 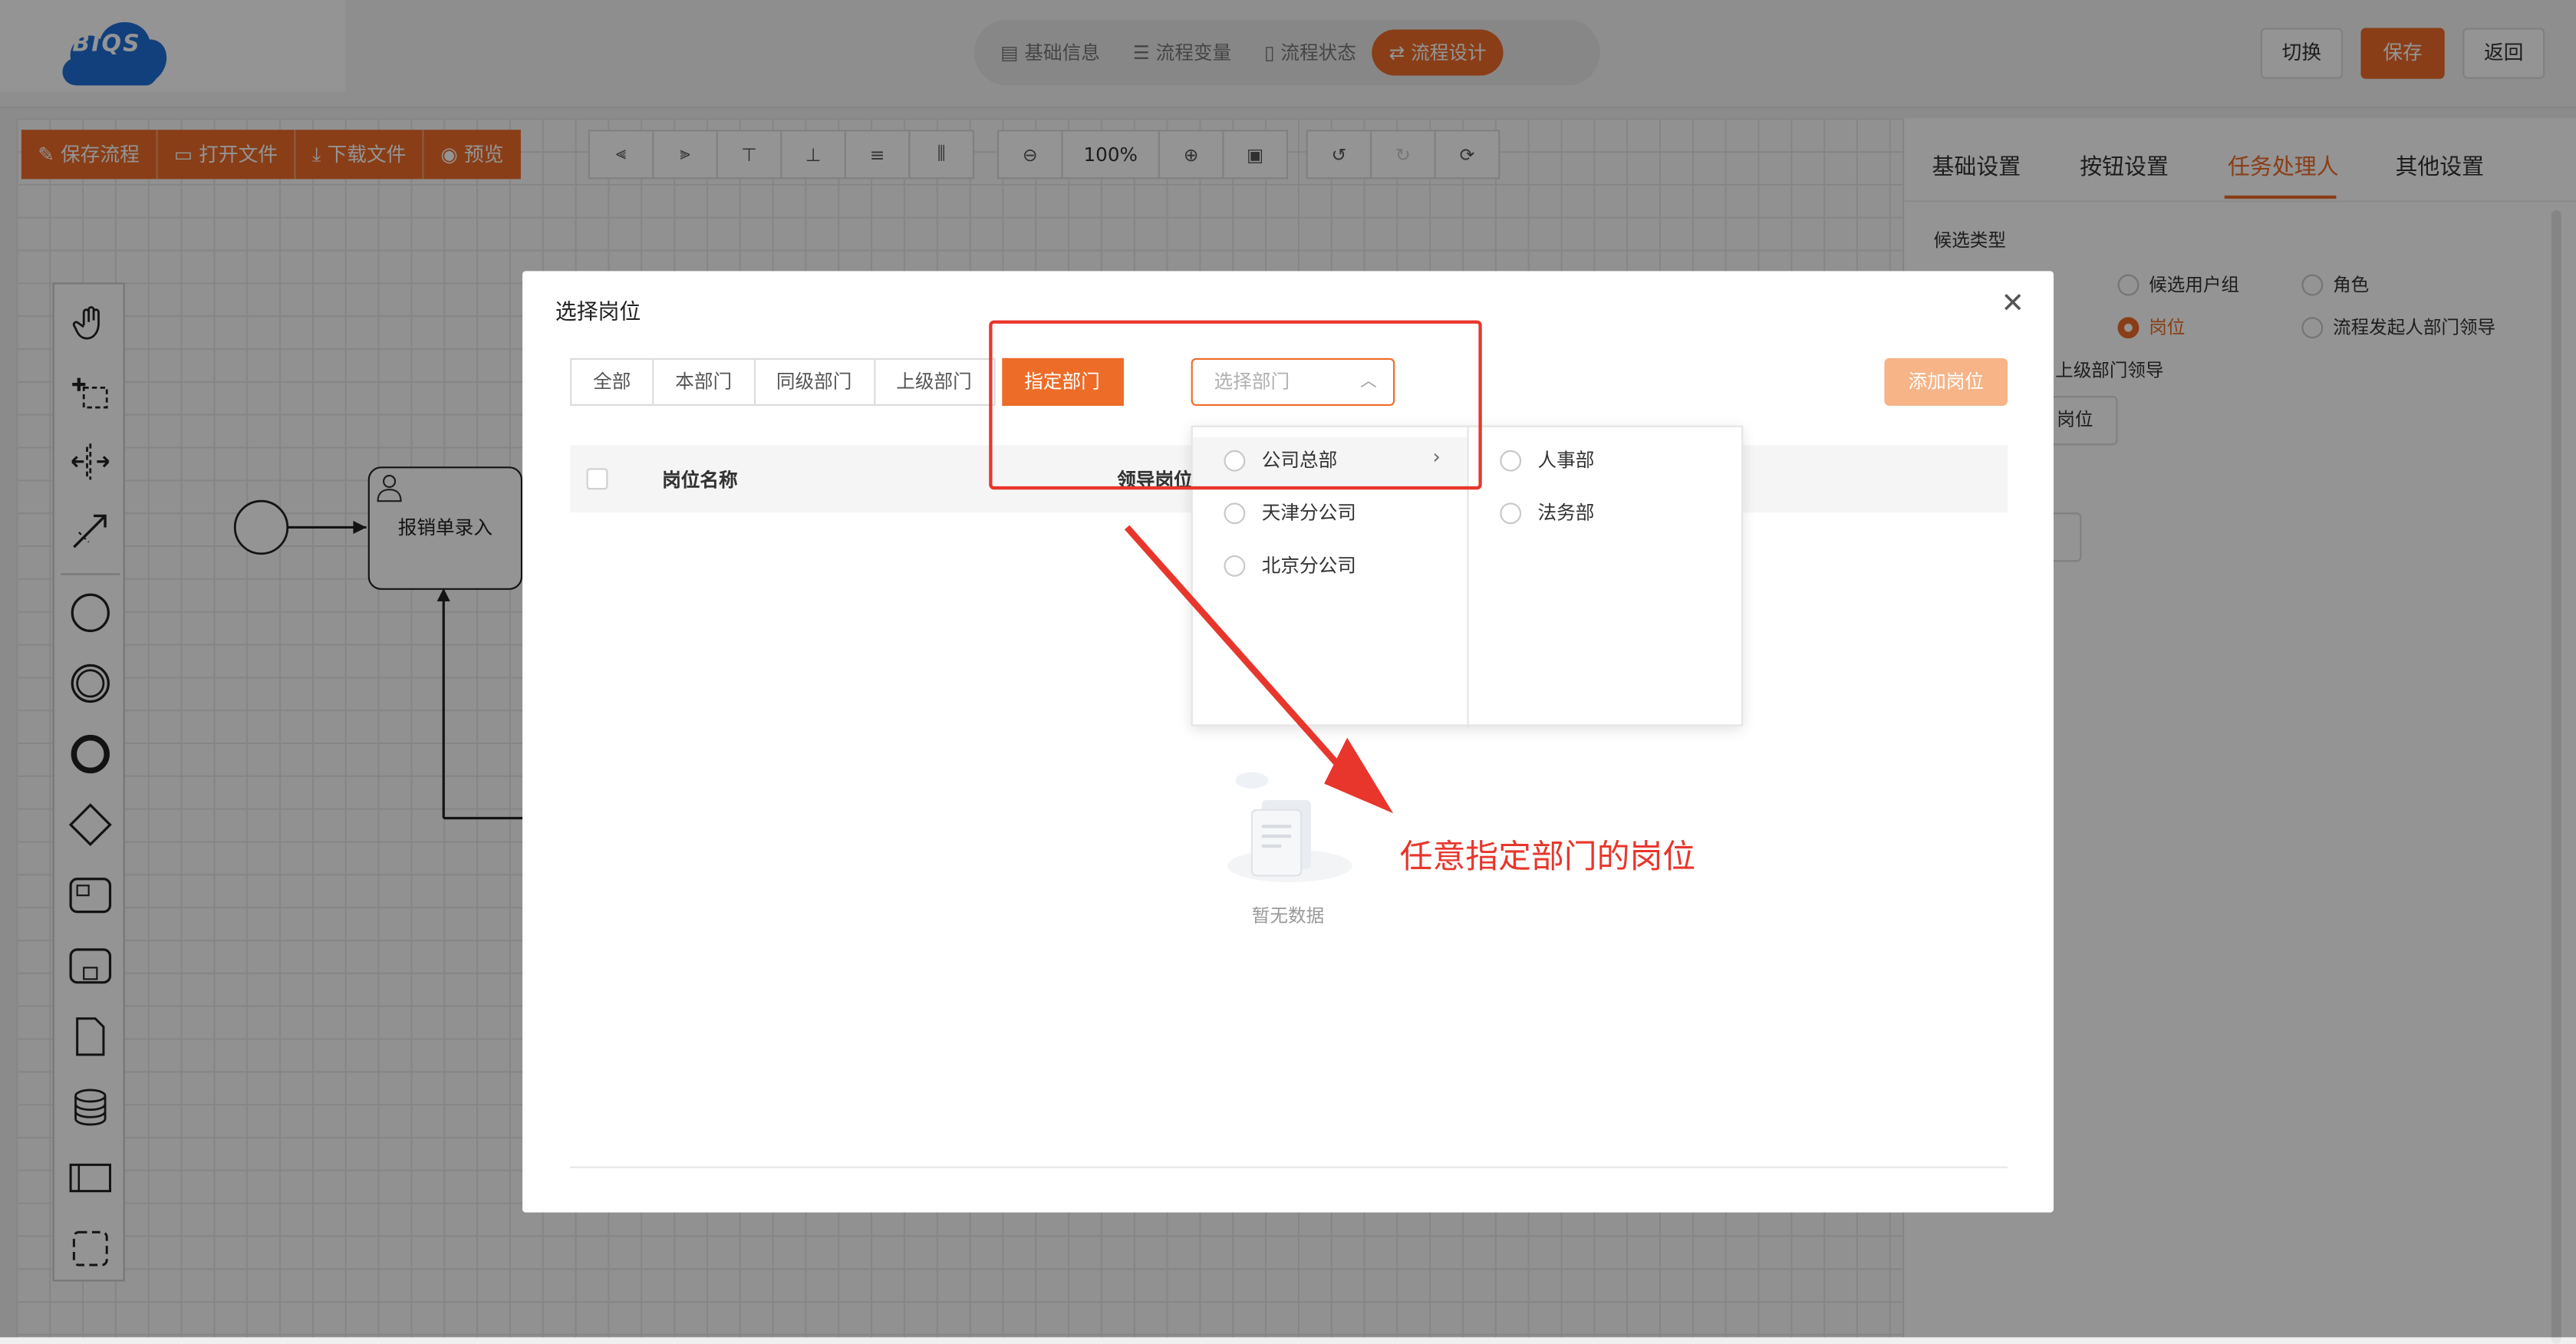 I want to click on cascader-item-legal: 法务部, so click(x=1547, y=512).